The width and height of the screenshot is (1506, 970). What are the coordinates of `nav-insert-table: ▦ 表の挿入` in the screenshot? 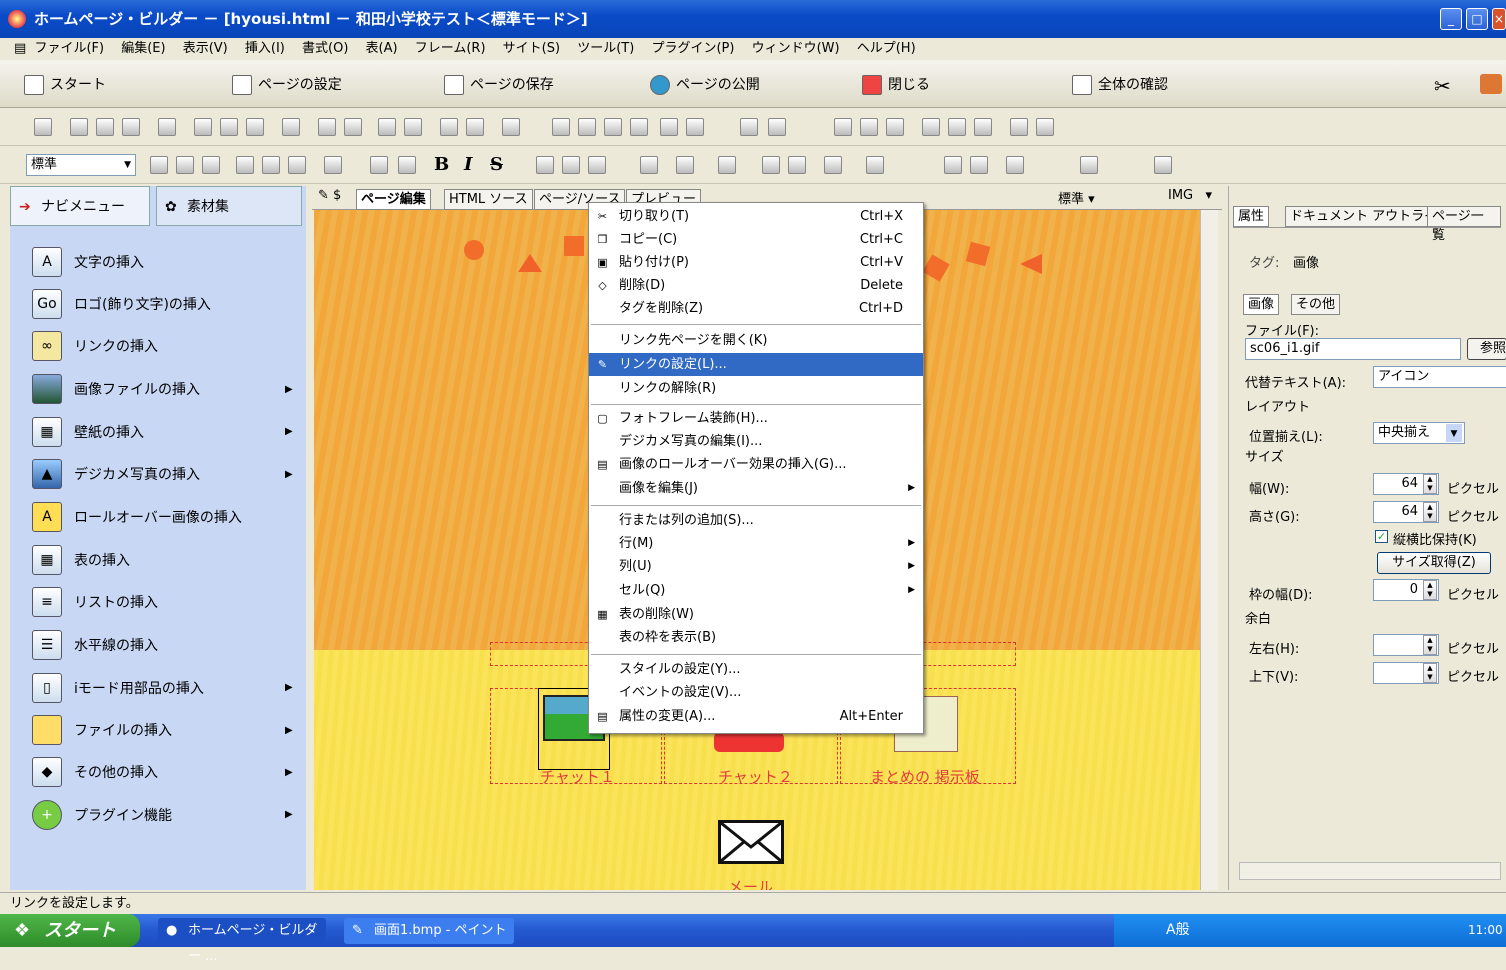 It's located at (81, 560).